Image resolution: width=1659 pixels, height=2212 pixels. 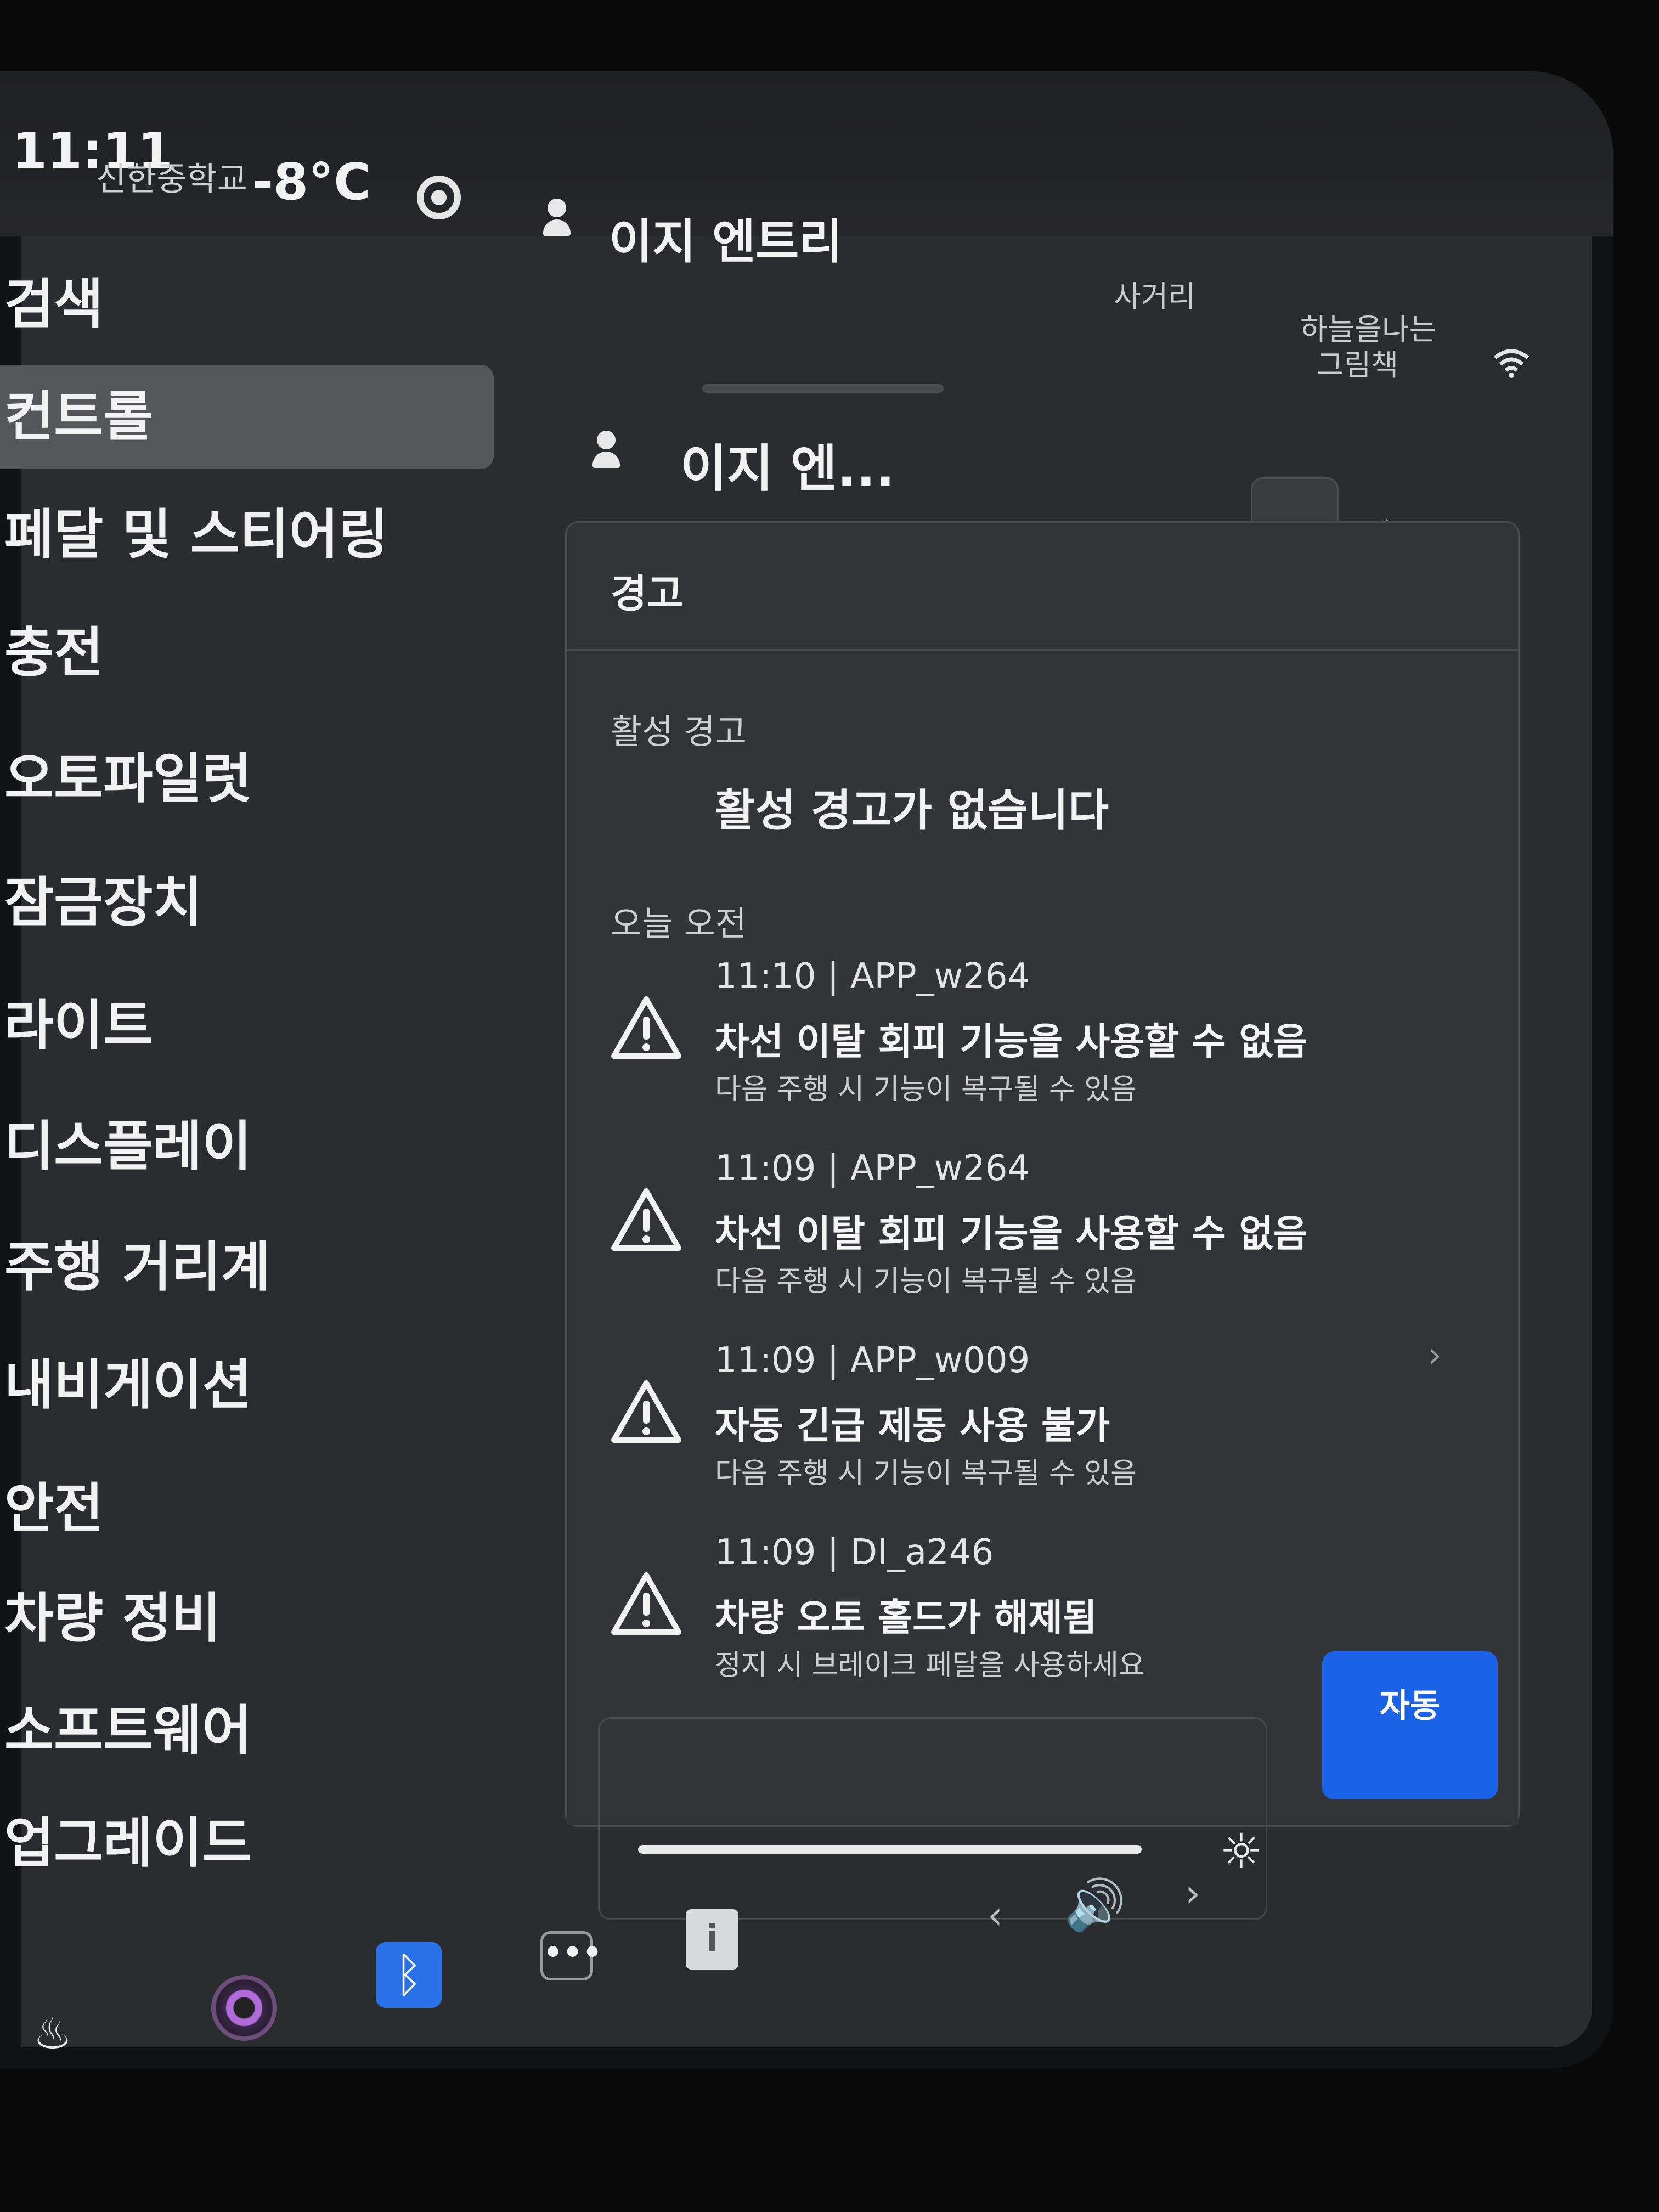 What do you see at coordinates (247, 1509) in the screenshot?
I see `sidebar-item-safety: 안전` at bounding box center [247, 1509].